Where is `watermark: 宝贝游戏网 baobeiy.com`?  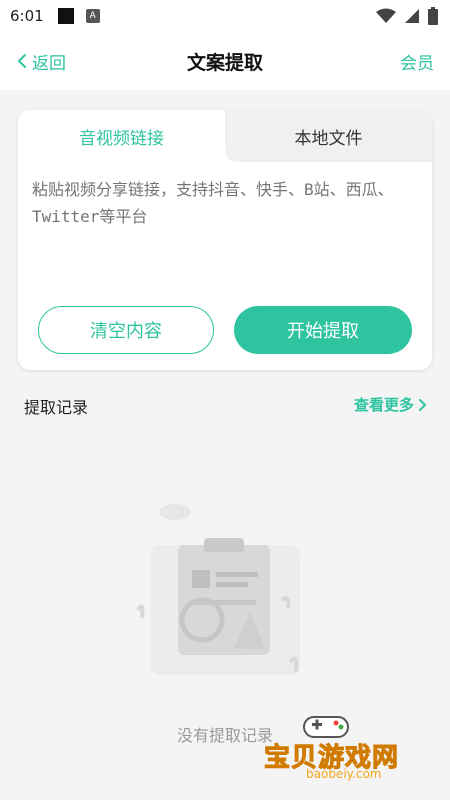 watermark: 宝贝游戏网 baobeiy.com is located at coordinates (336, 750).